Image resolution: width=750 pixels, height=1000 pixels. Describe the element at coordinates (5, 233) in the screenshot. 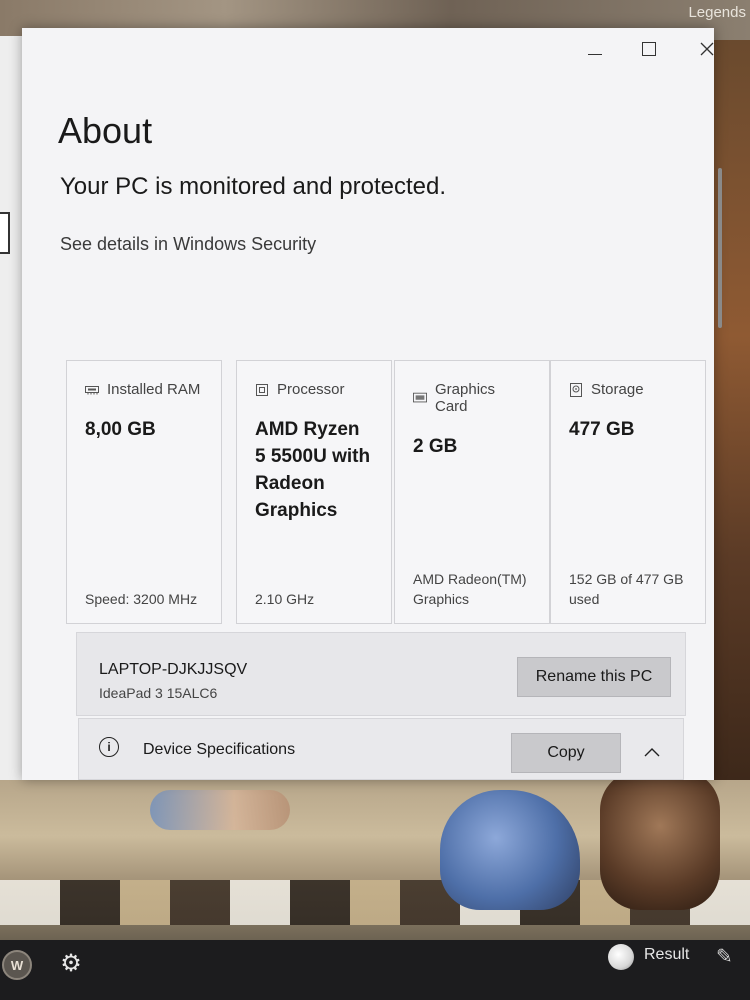

I see `background-window-control` at that location.